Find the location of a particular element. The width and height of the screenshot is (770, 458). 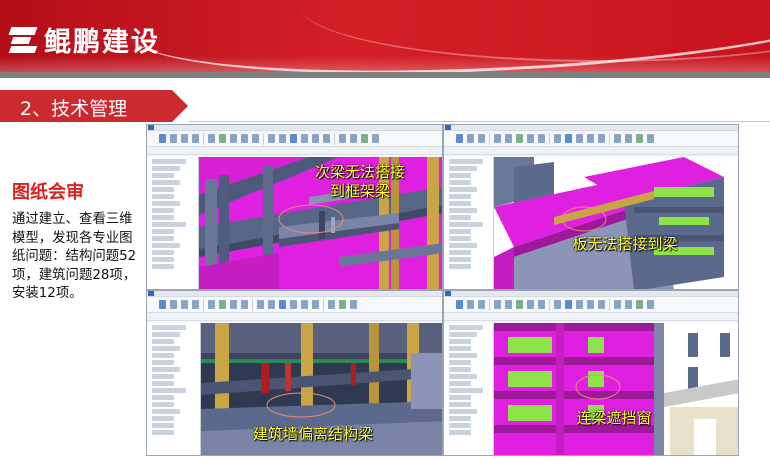

3d-viewport: 板无法搭接到梁 is located at coordinates (616, 223).